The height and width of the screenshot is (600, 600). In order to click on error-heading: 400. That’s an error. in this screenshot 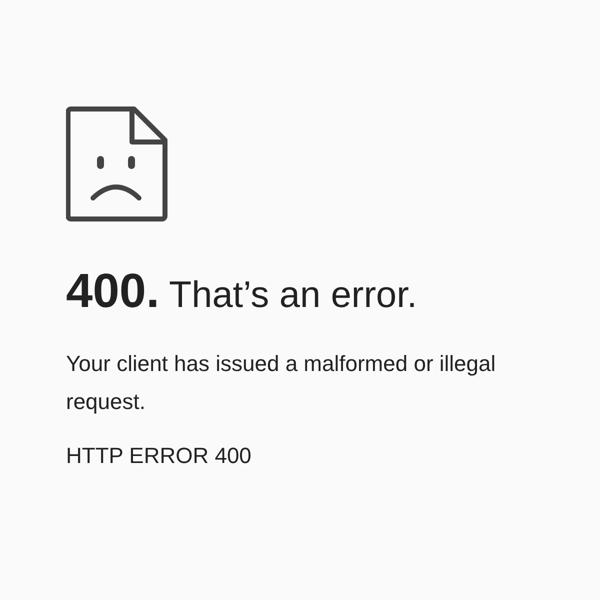, I will do `click(242, 293)`.